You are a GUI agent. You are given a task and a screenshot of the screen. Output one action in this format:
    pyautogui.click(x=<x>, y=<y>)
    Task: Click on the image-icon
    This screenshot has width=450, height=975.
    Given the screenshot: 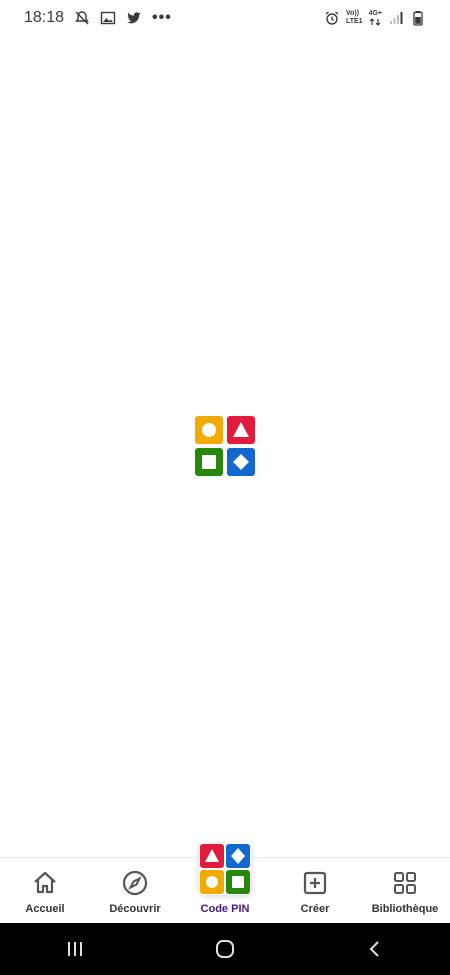 What is the action you would take?
    pyautogui.click(x=108, y=18)
    